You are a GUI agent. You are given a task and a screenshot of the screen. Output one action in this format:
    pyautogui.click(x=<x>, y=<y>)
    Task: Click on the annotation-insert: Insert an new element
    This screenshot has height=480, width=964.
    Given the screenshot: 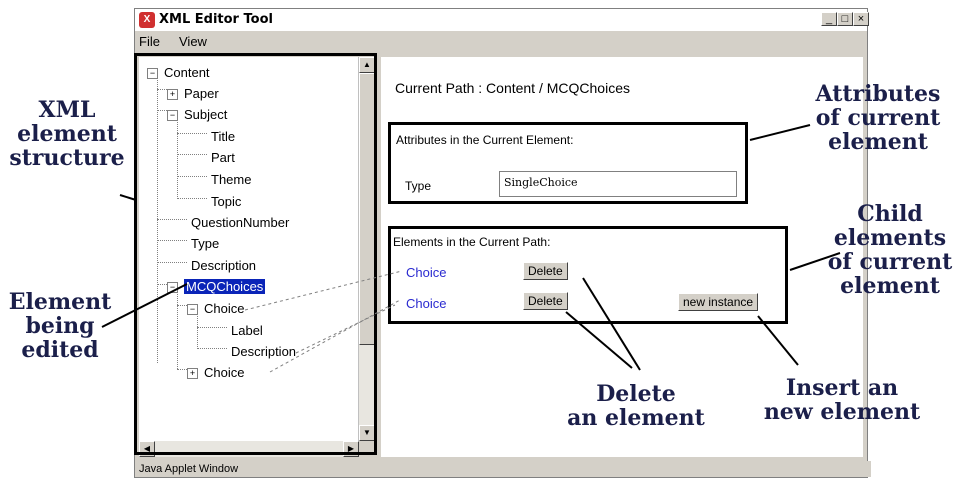 What is the action you would take?
    pyautogui.click(x=842, y=400)
    